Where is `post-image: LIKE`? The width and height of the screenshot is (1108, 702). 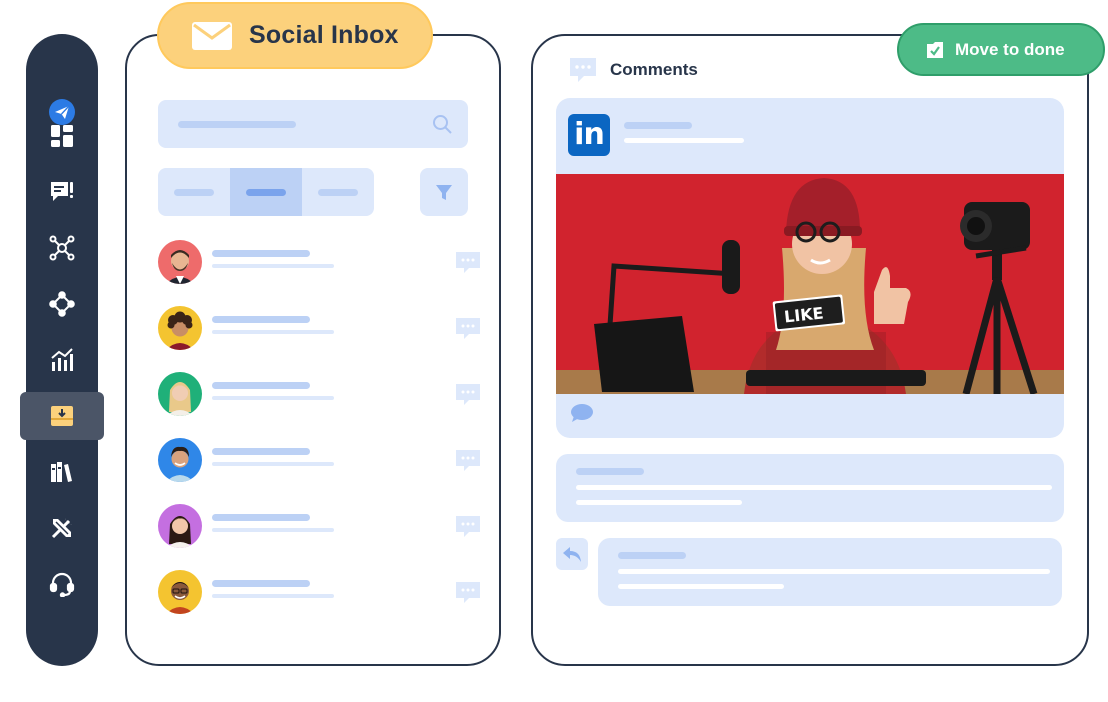 post-image: LIKE is located at coordinates (810, 284).